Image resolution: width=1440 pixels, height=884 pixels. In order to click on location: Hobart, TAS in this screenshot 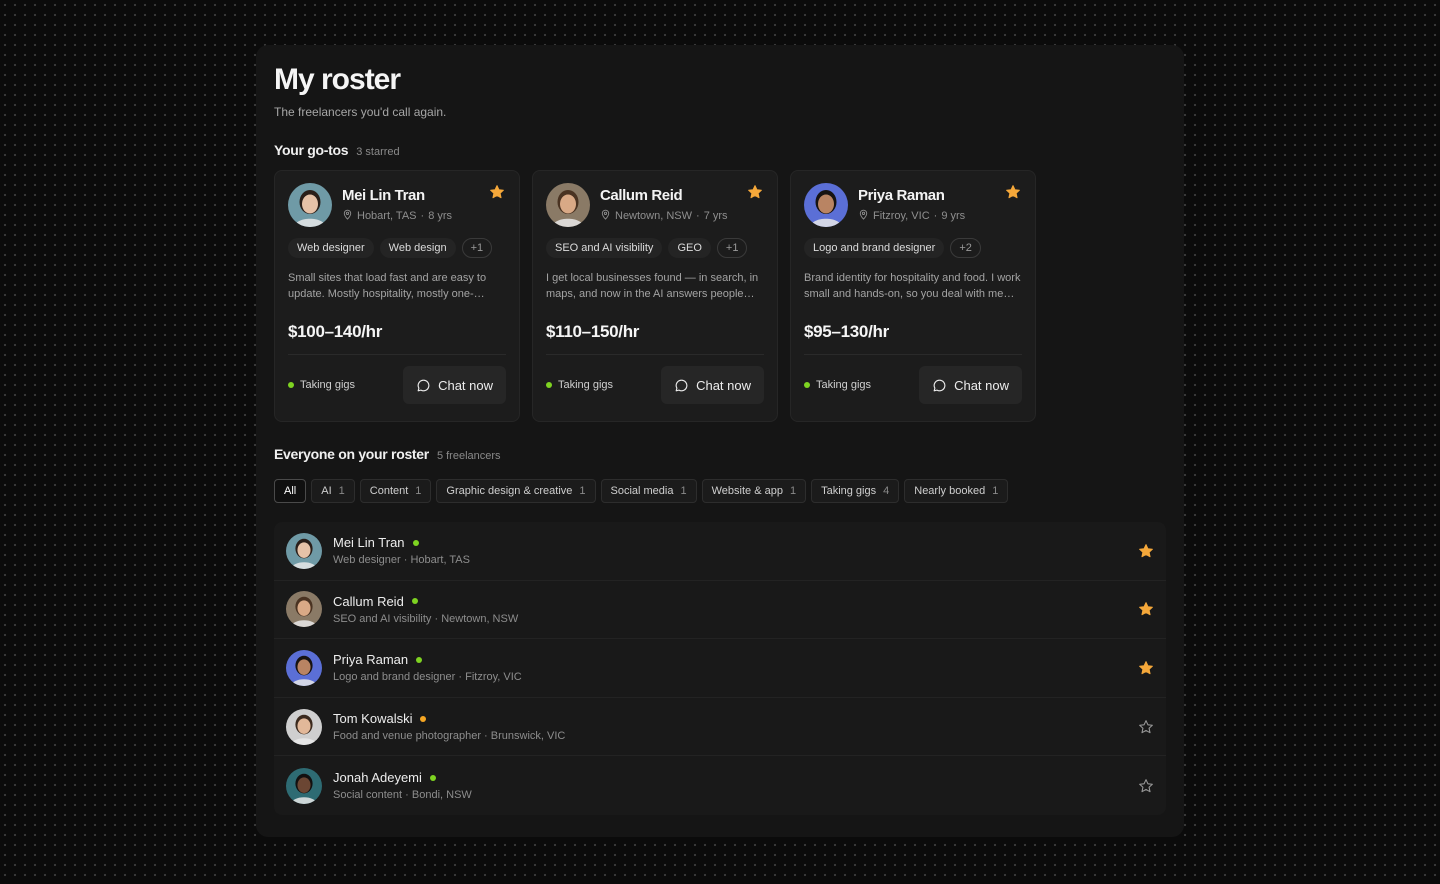, I will do `click(387, 216)`.